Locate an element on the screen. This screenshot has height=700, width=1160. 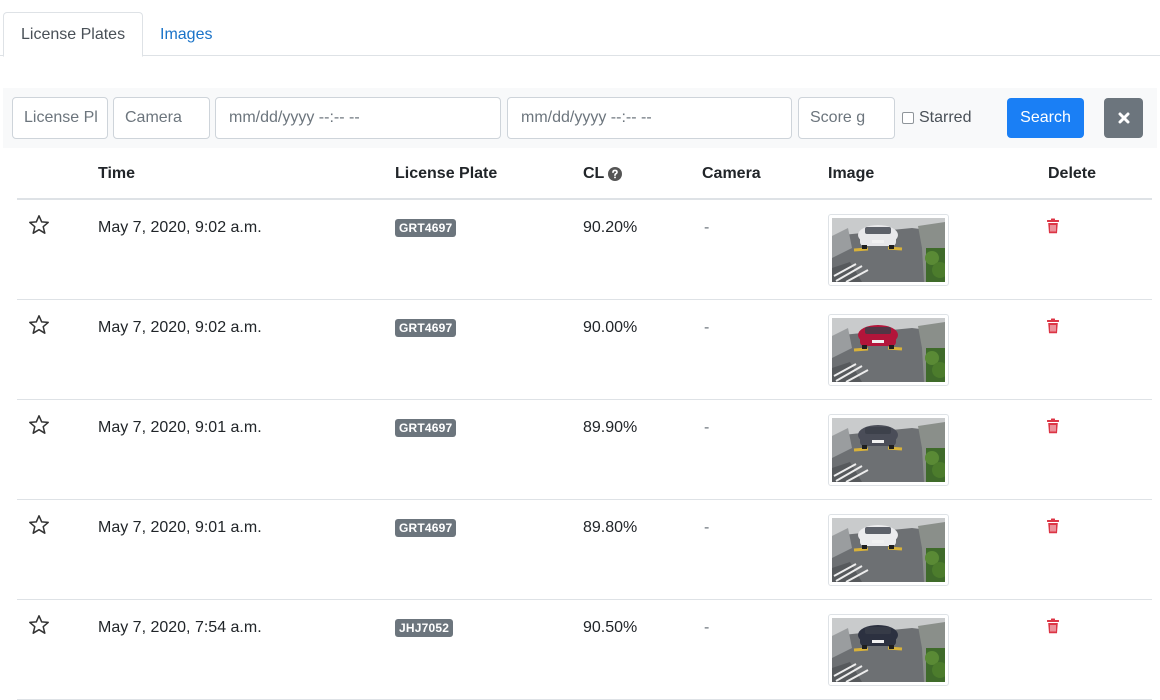
times-icon is located at coordinates (1123, 118).